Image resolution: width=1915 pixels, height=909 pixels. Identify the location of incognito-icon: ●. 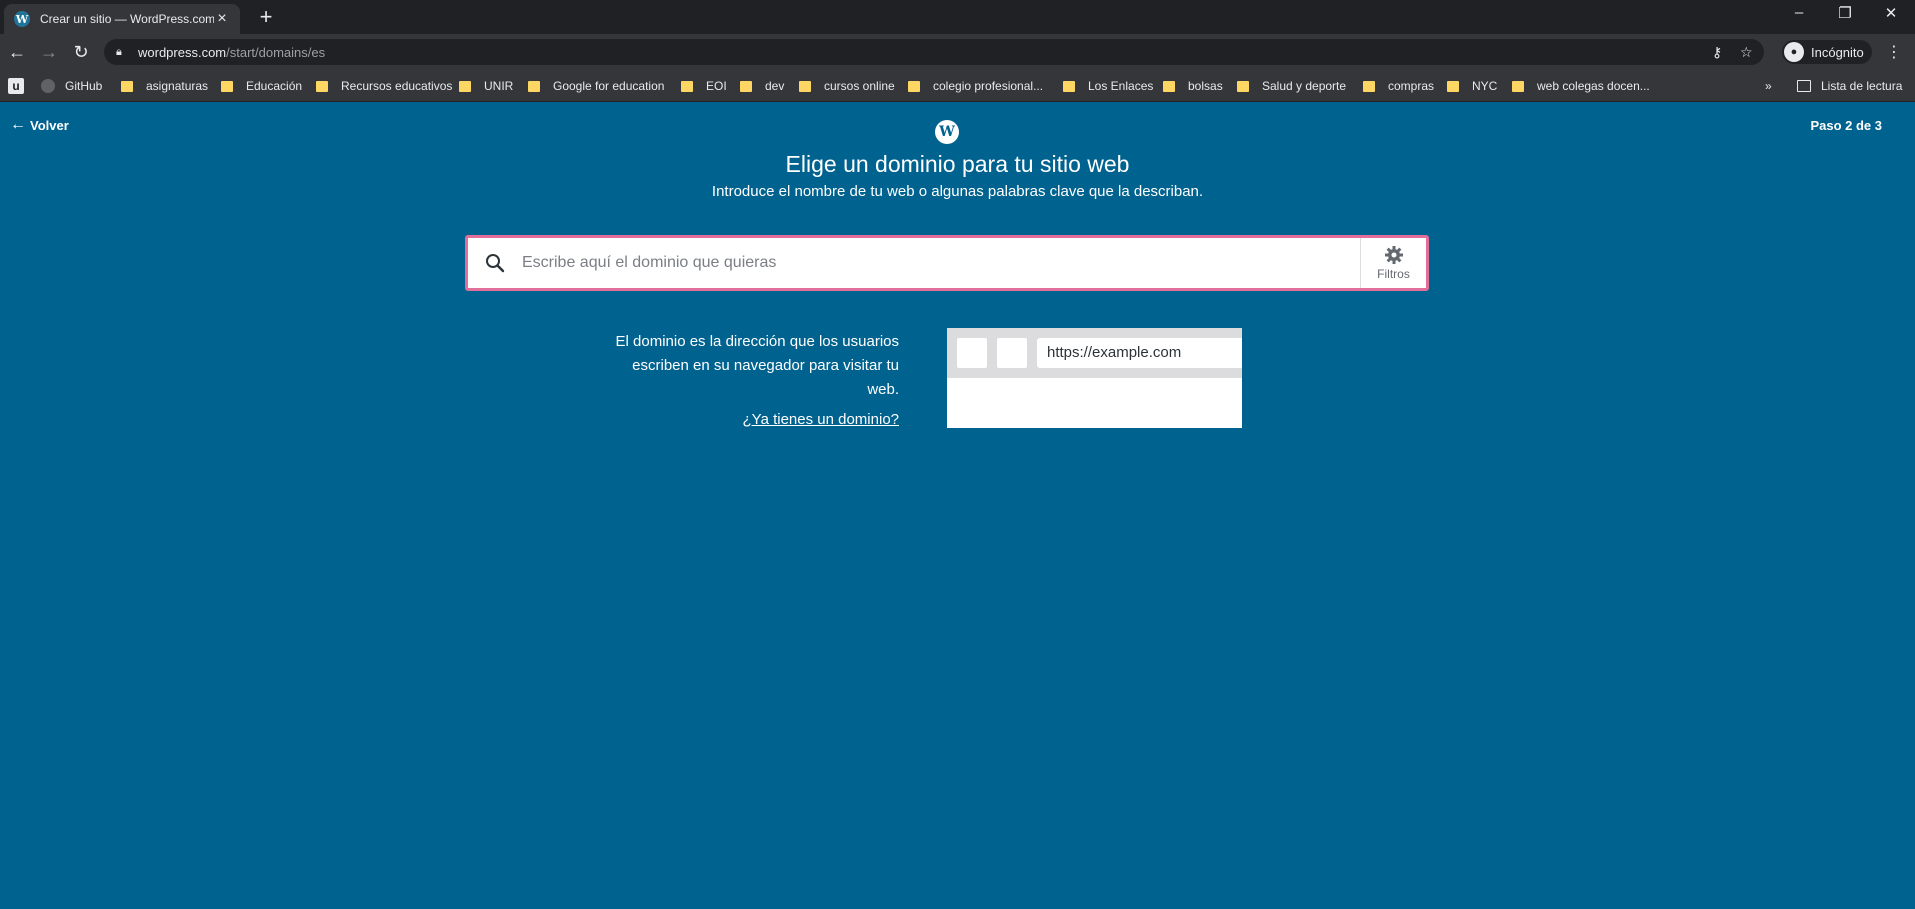
(1794, 52).